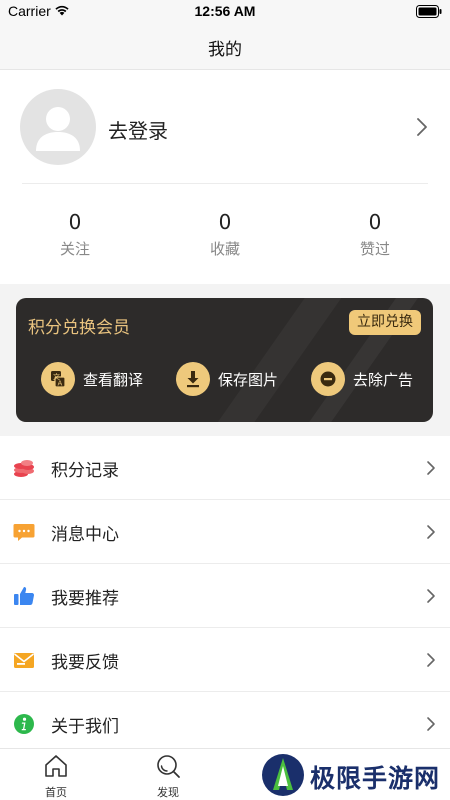 This screenshot has height=800, width=450. I want to click on clock-time: 12:56 AM, so click(225, 11).